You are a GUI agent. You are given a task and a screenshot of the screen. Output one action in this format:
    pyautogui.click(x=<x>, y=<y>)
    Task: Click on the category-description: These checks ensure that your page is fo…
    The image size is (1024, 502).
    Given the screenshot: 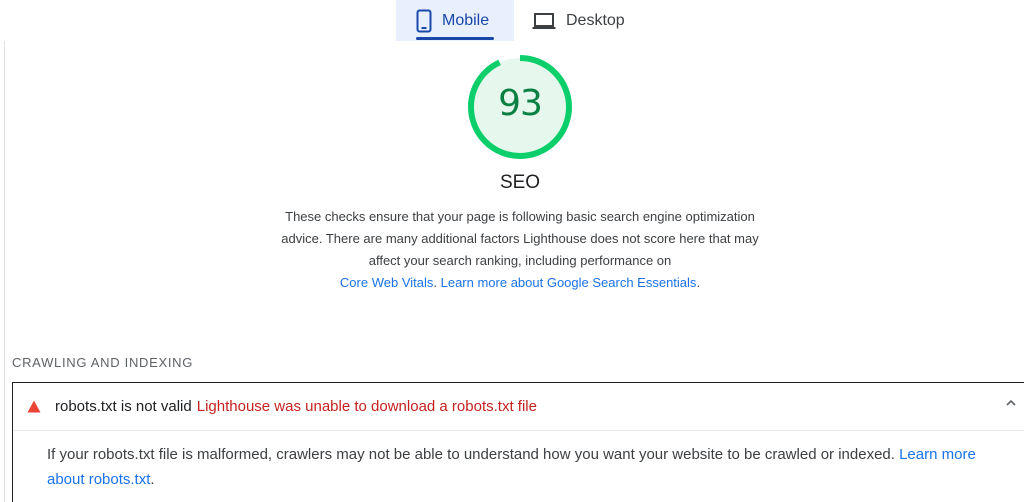 What is the action you would take?
    pyautogui.click(x=520, y=249)
    